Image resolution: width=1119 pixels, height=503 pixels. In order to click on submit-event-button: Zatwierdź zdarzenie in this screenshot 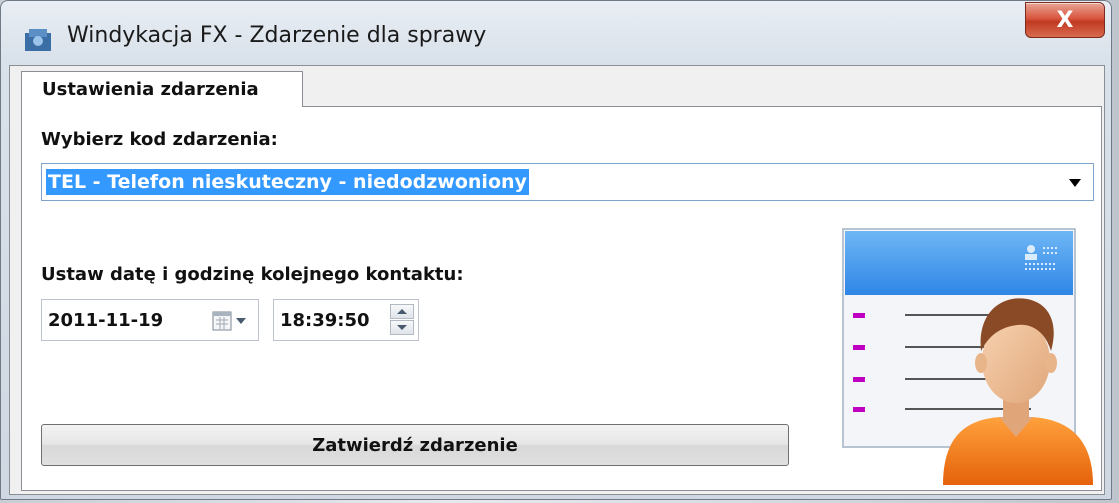, I will do `click(415, 445)`.